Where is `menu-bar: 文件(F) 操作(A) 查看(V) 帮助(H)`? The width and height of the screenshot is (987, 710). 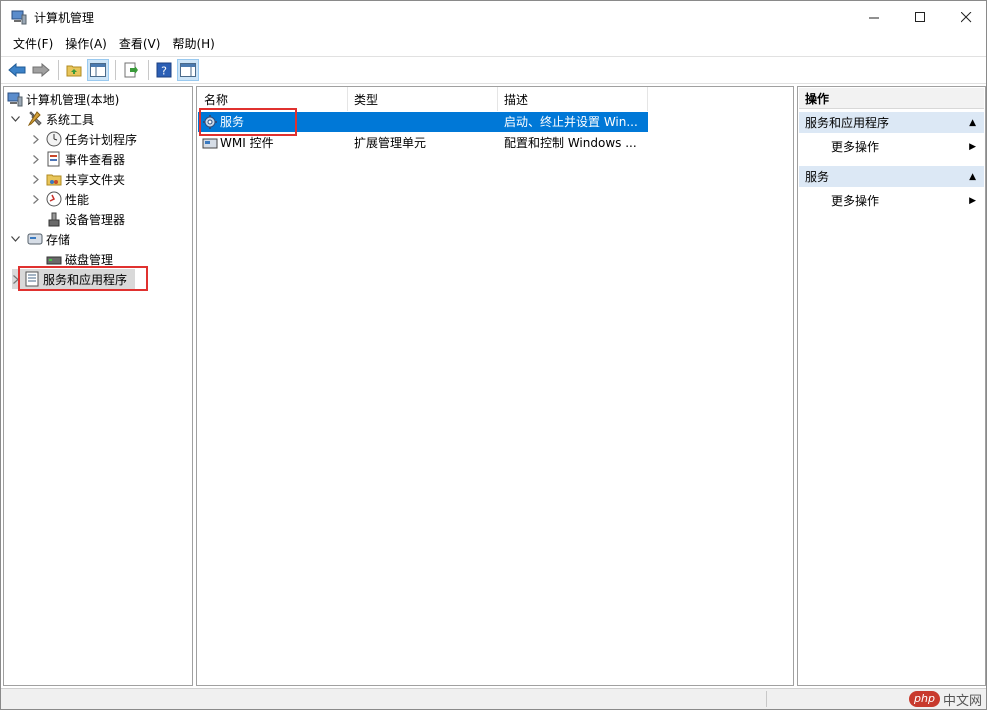 menu-bar: 文件(F) 操作(A) 查看(V) 帮助(H) is located at coordinates (493, 44).